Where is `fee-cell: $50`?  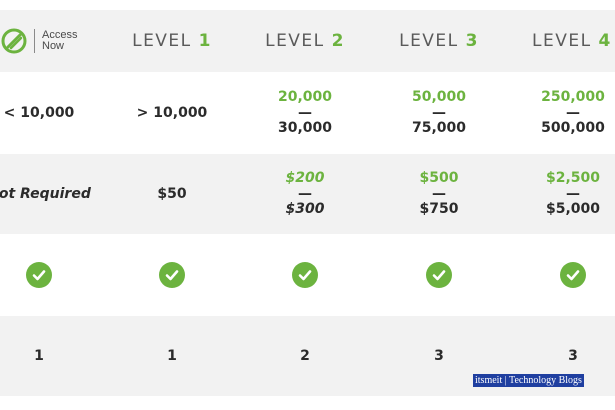
fee-cell: $50 is located at coordinates (172, 194).